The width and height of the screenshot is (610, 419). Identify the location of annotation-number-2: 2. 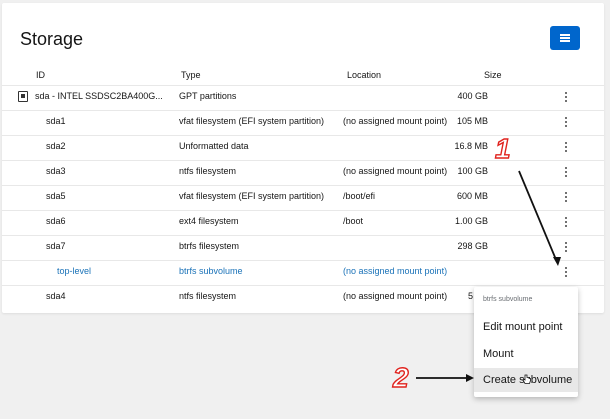
(400, 377).